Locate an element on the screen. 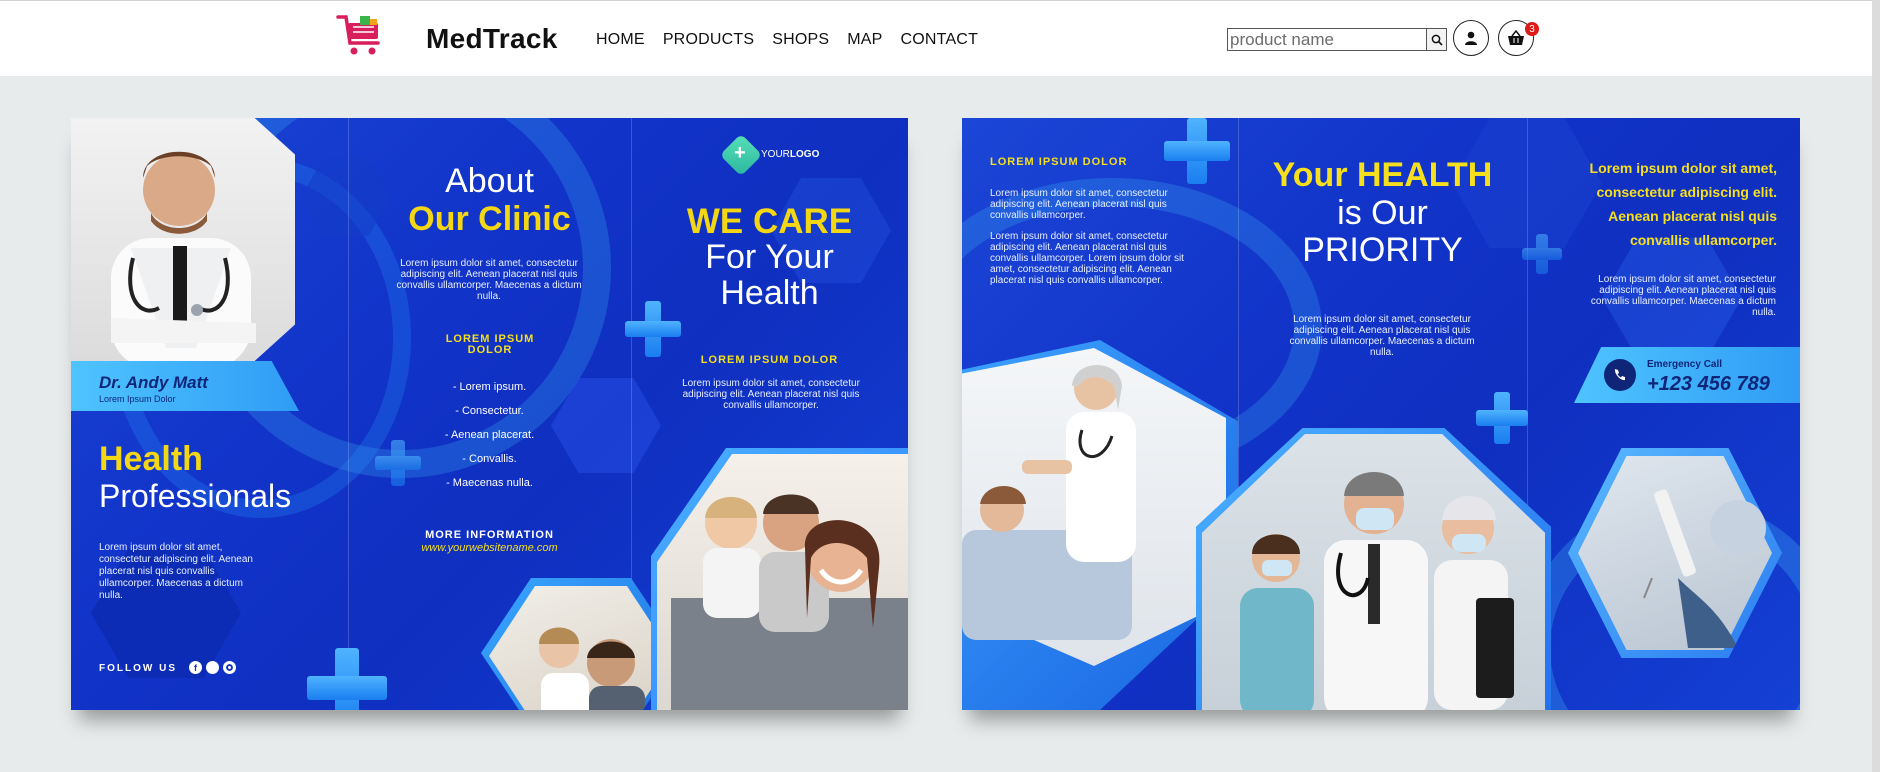 This screenshot has width=1880, height=772. logo-your: YOUR is located at coordinates (775, 154).